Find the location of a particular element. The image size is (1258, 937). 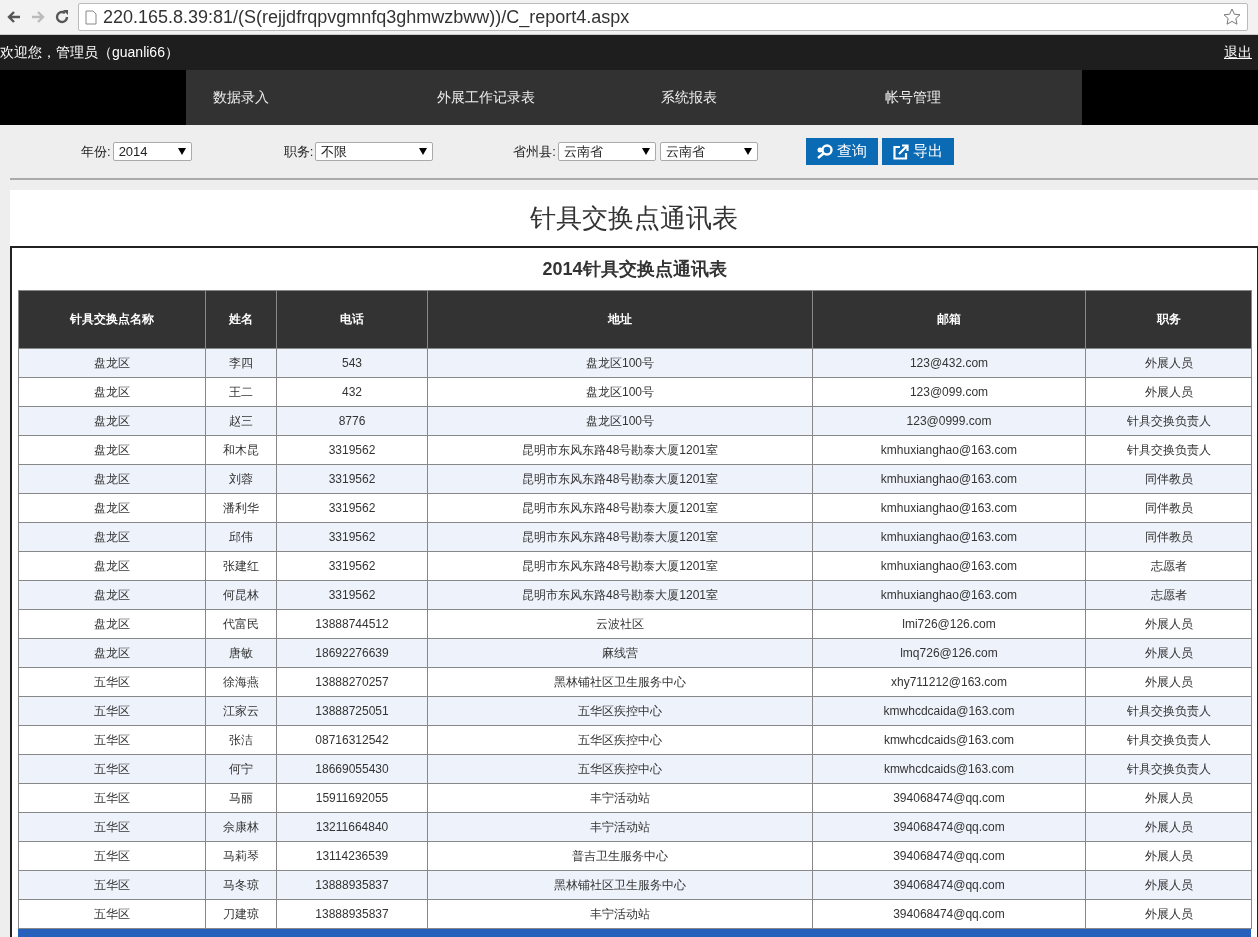

table-cell: 志愿者 is located at coordinates (1168, 566).